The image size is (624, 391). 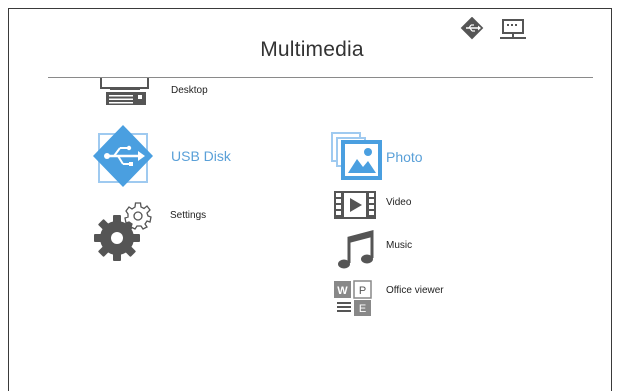 I want to click on desktop-label: Desktop, so click(x=189, y=90).